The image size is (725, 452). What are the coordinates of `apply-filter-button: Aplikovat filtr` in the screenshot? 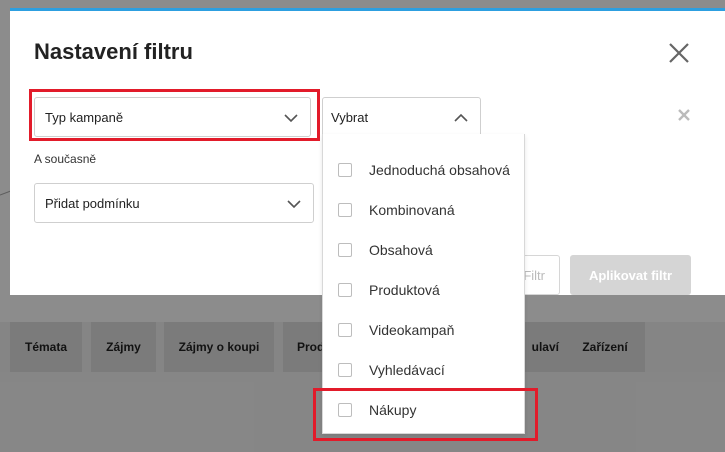 It's located at (630, 275).